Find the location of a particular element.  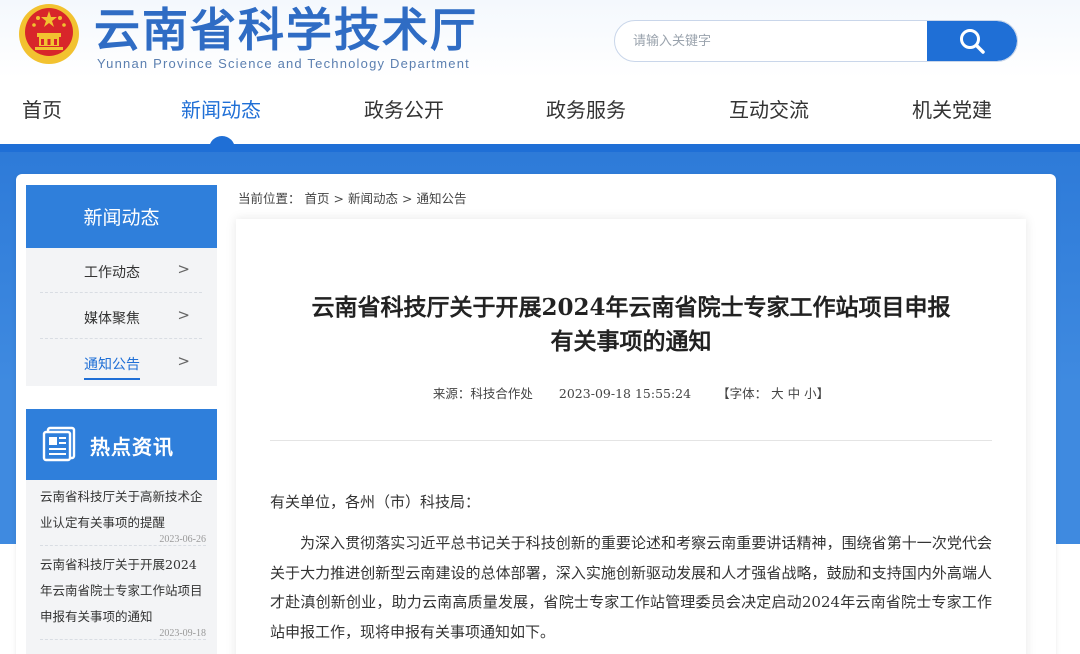

search-box is located at coordinates (816, 41).